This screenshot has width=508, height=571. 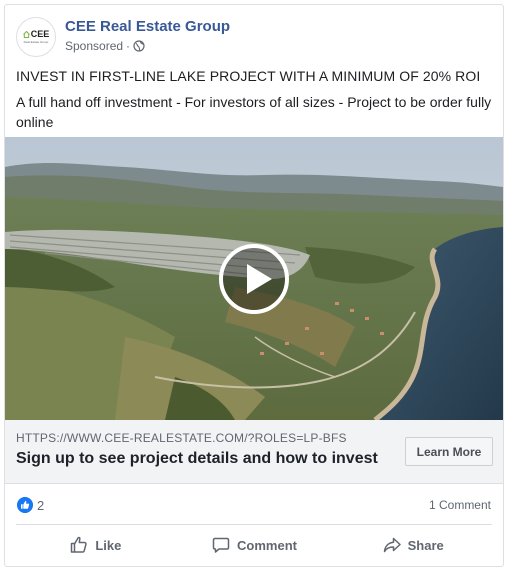 I want to click on learn-more-button: Learn More, so click(x=449, y=451).